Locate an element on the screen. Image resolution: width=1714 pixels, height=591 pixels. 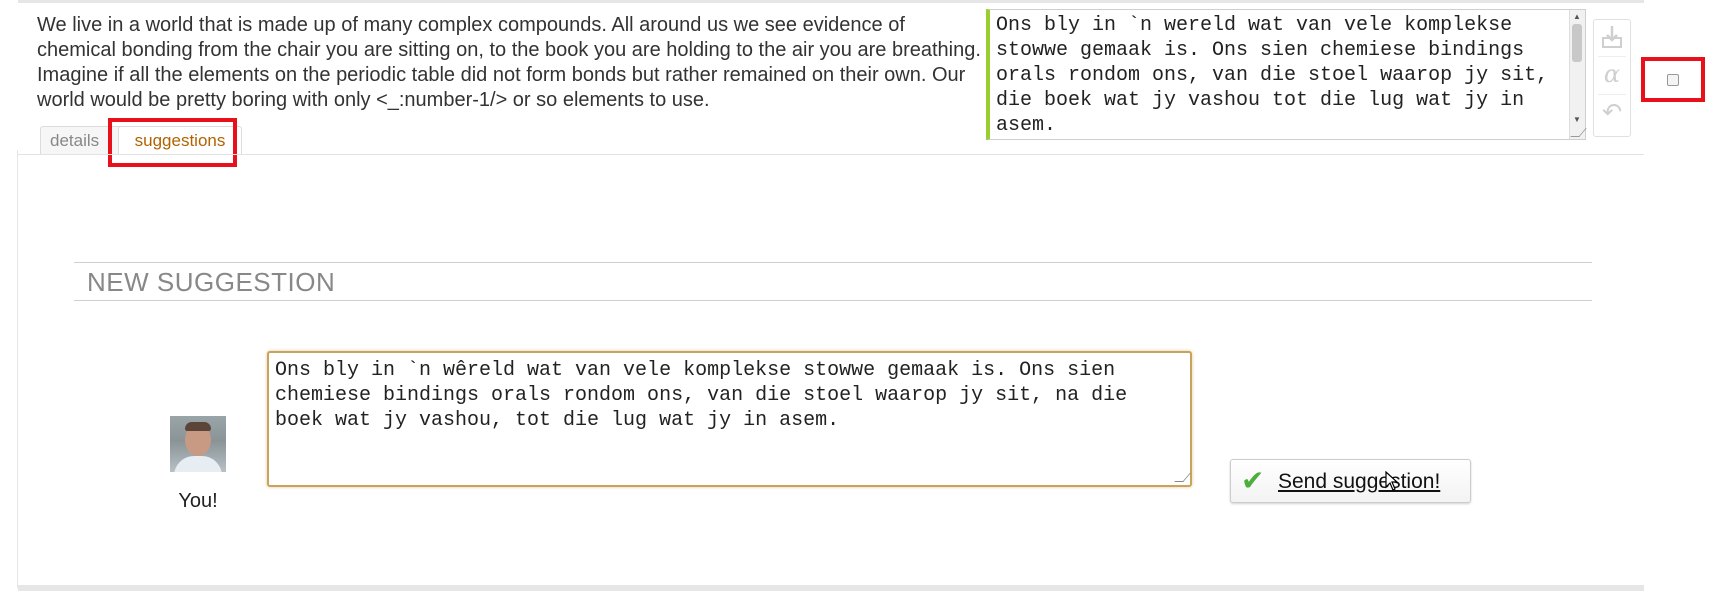
scroll-down-arrow-icon: ▼ is located at coordinates (1577, 120).